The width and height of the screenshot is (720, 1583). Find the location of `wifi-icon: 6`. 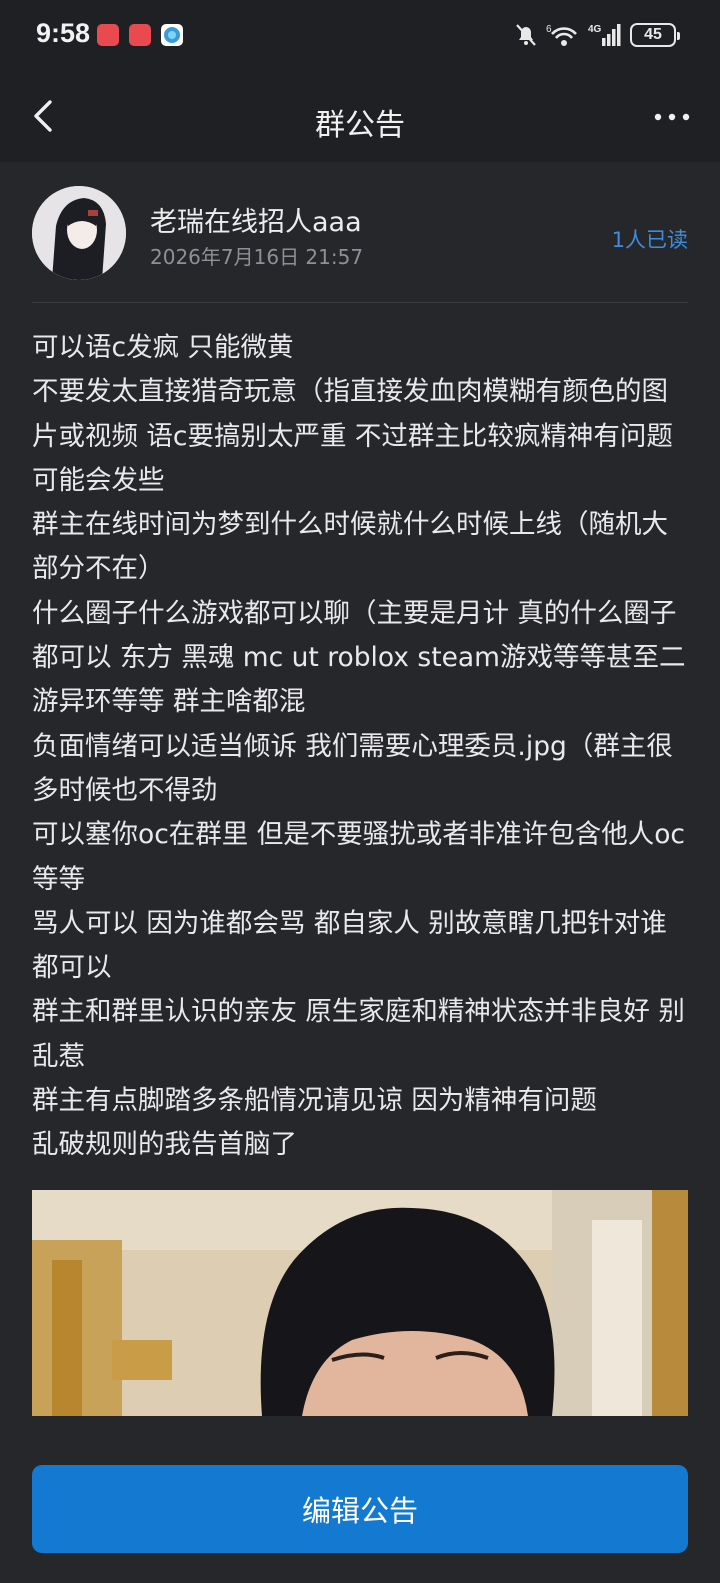

wifi-icon: 6 is located at coordinates (561, 35).